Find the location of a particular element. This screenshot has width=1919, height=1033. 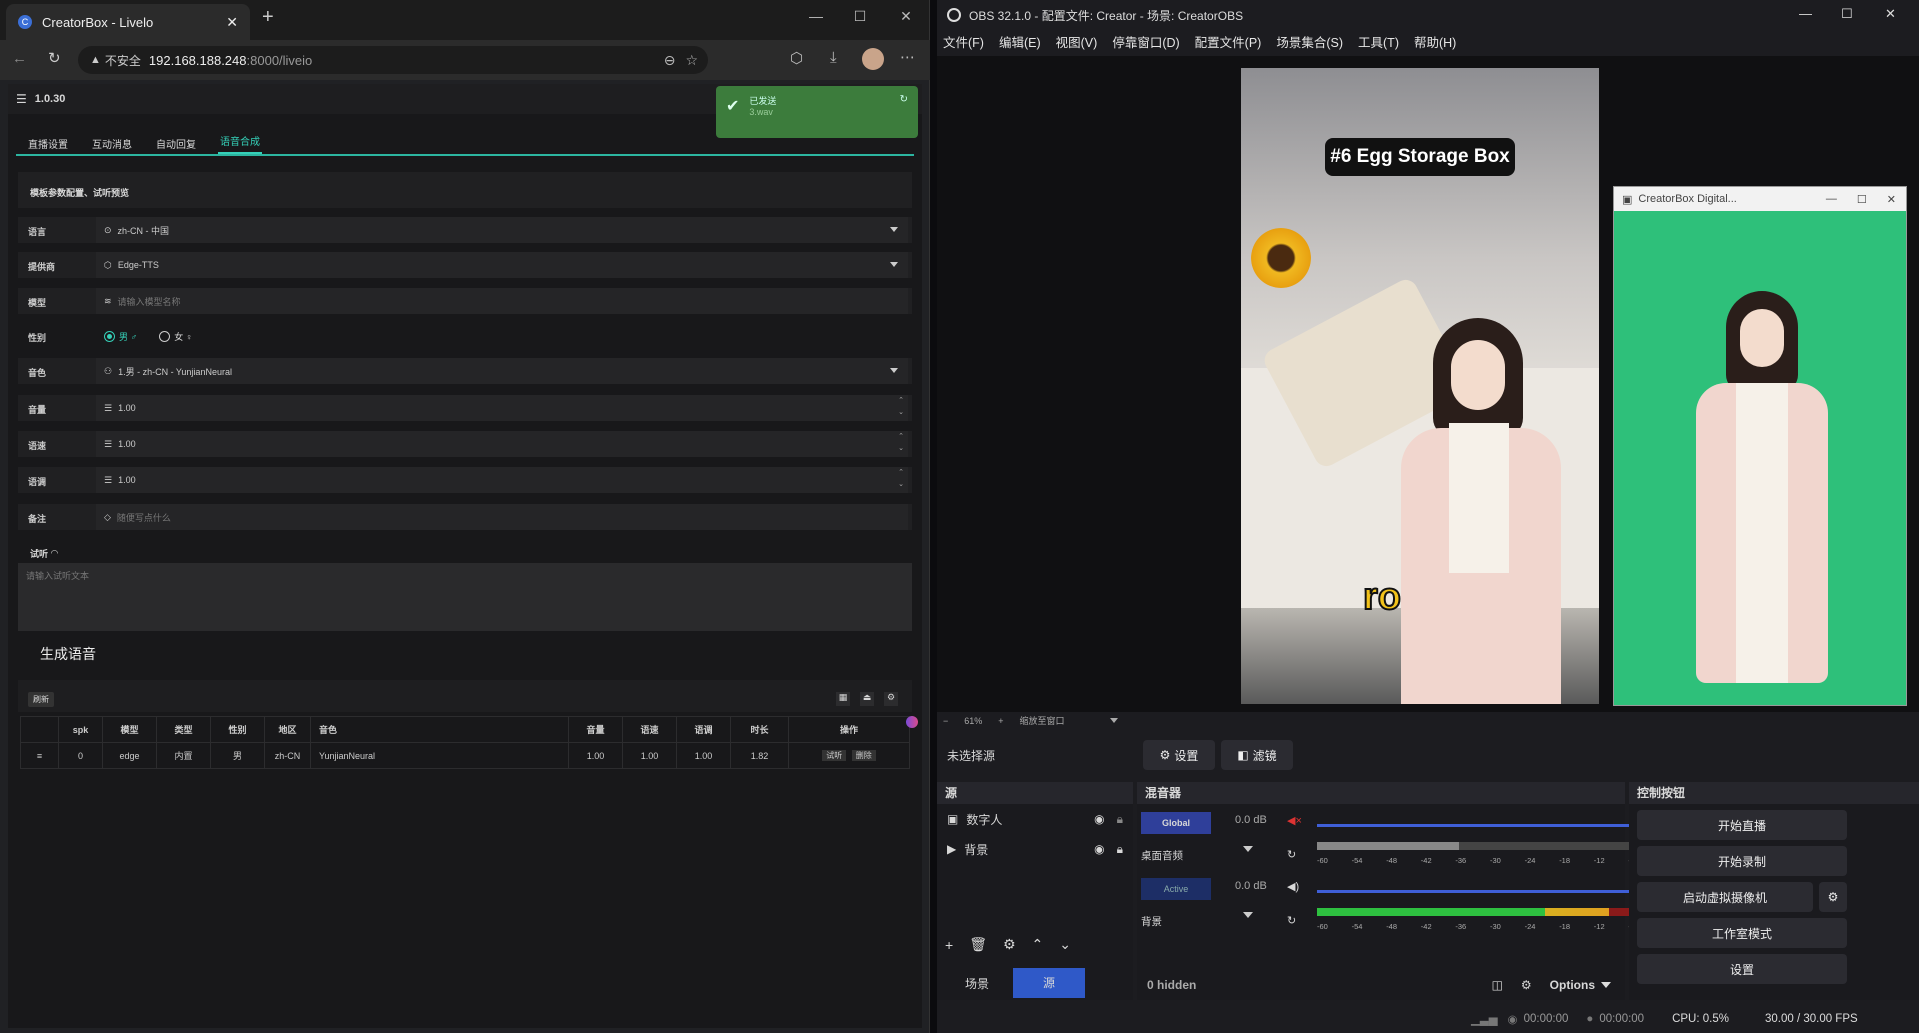

mute-icon: ◀× is located at coordinates (1294, 820).